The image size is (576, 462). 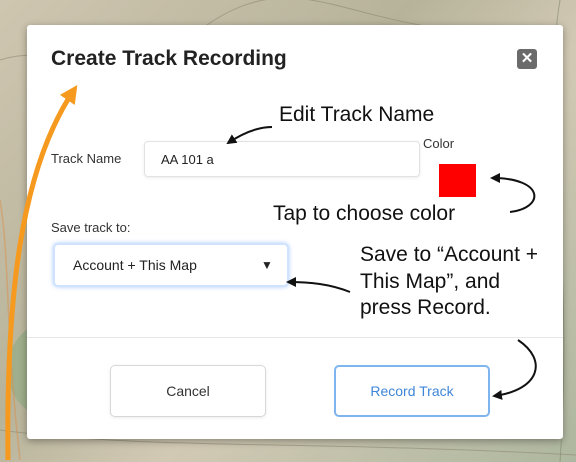 What do you see at coordinates (430, 281) in the screenshot?
I see `annotation-save-line2: This Map”, and` at bounding box center [430, 281].